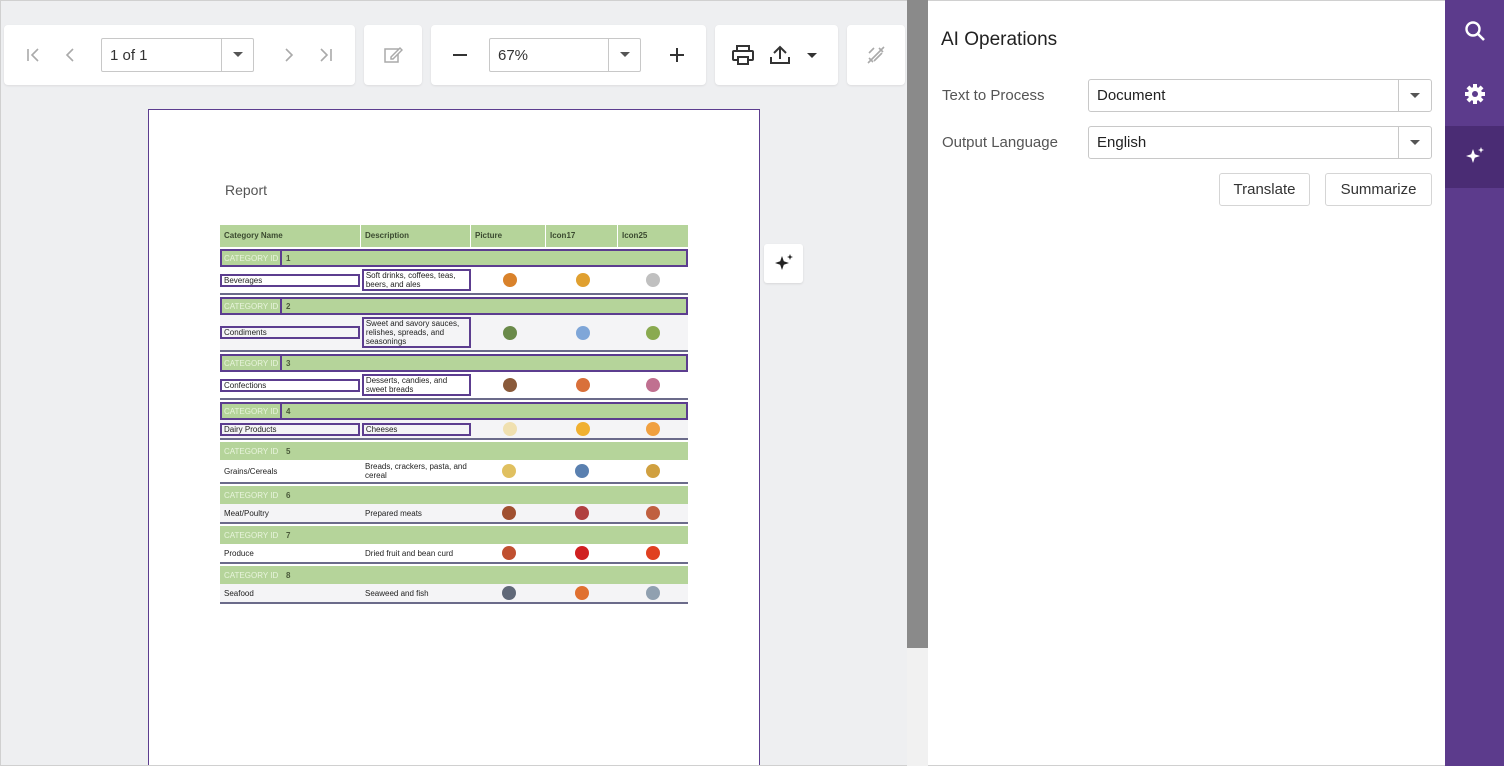  Describe the element at coordinates (290, 280) in the screenshot. I see `category-name-cell: Beverages` at that location.